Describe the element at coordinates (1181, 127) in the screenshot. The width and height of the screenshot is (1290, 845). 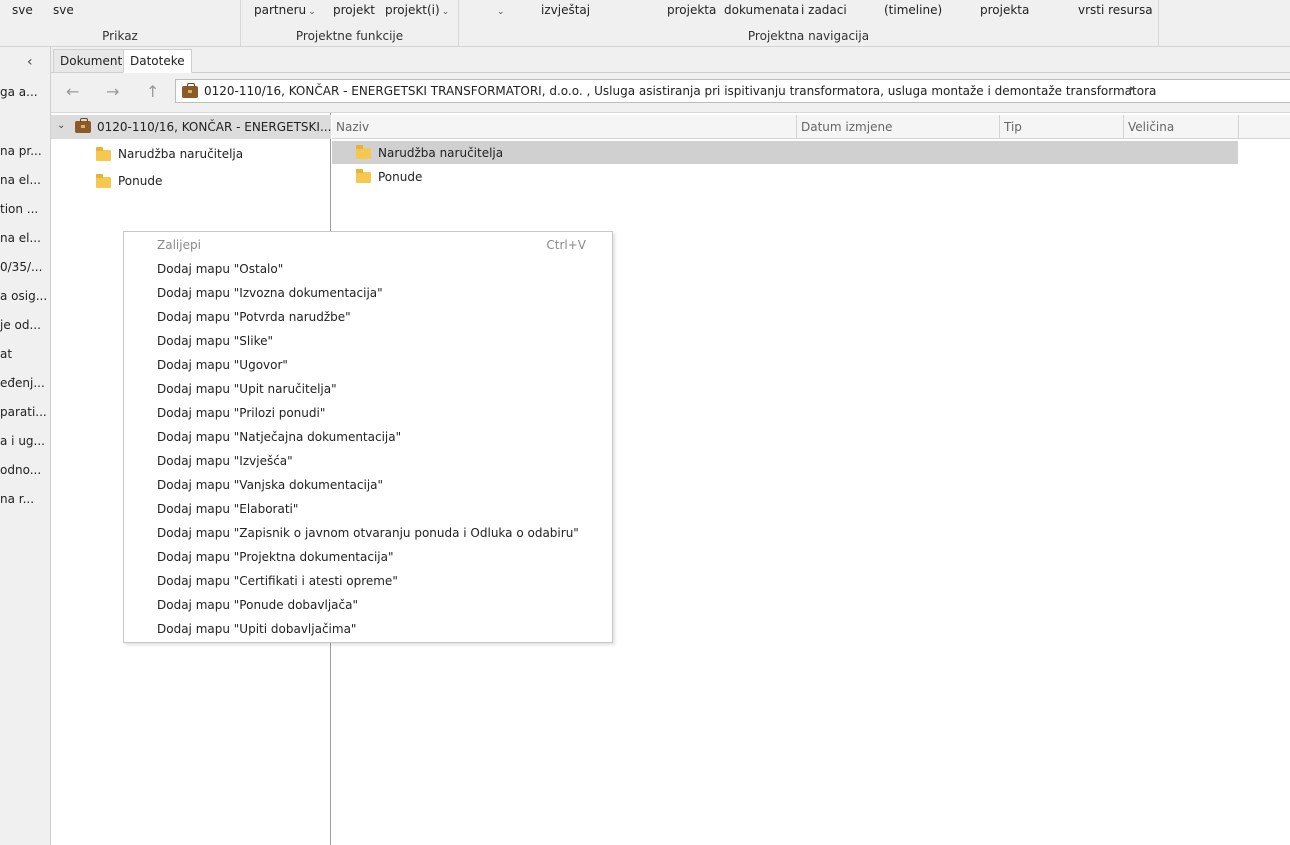
I see `column-velicina: Veličina` at that location.